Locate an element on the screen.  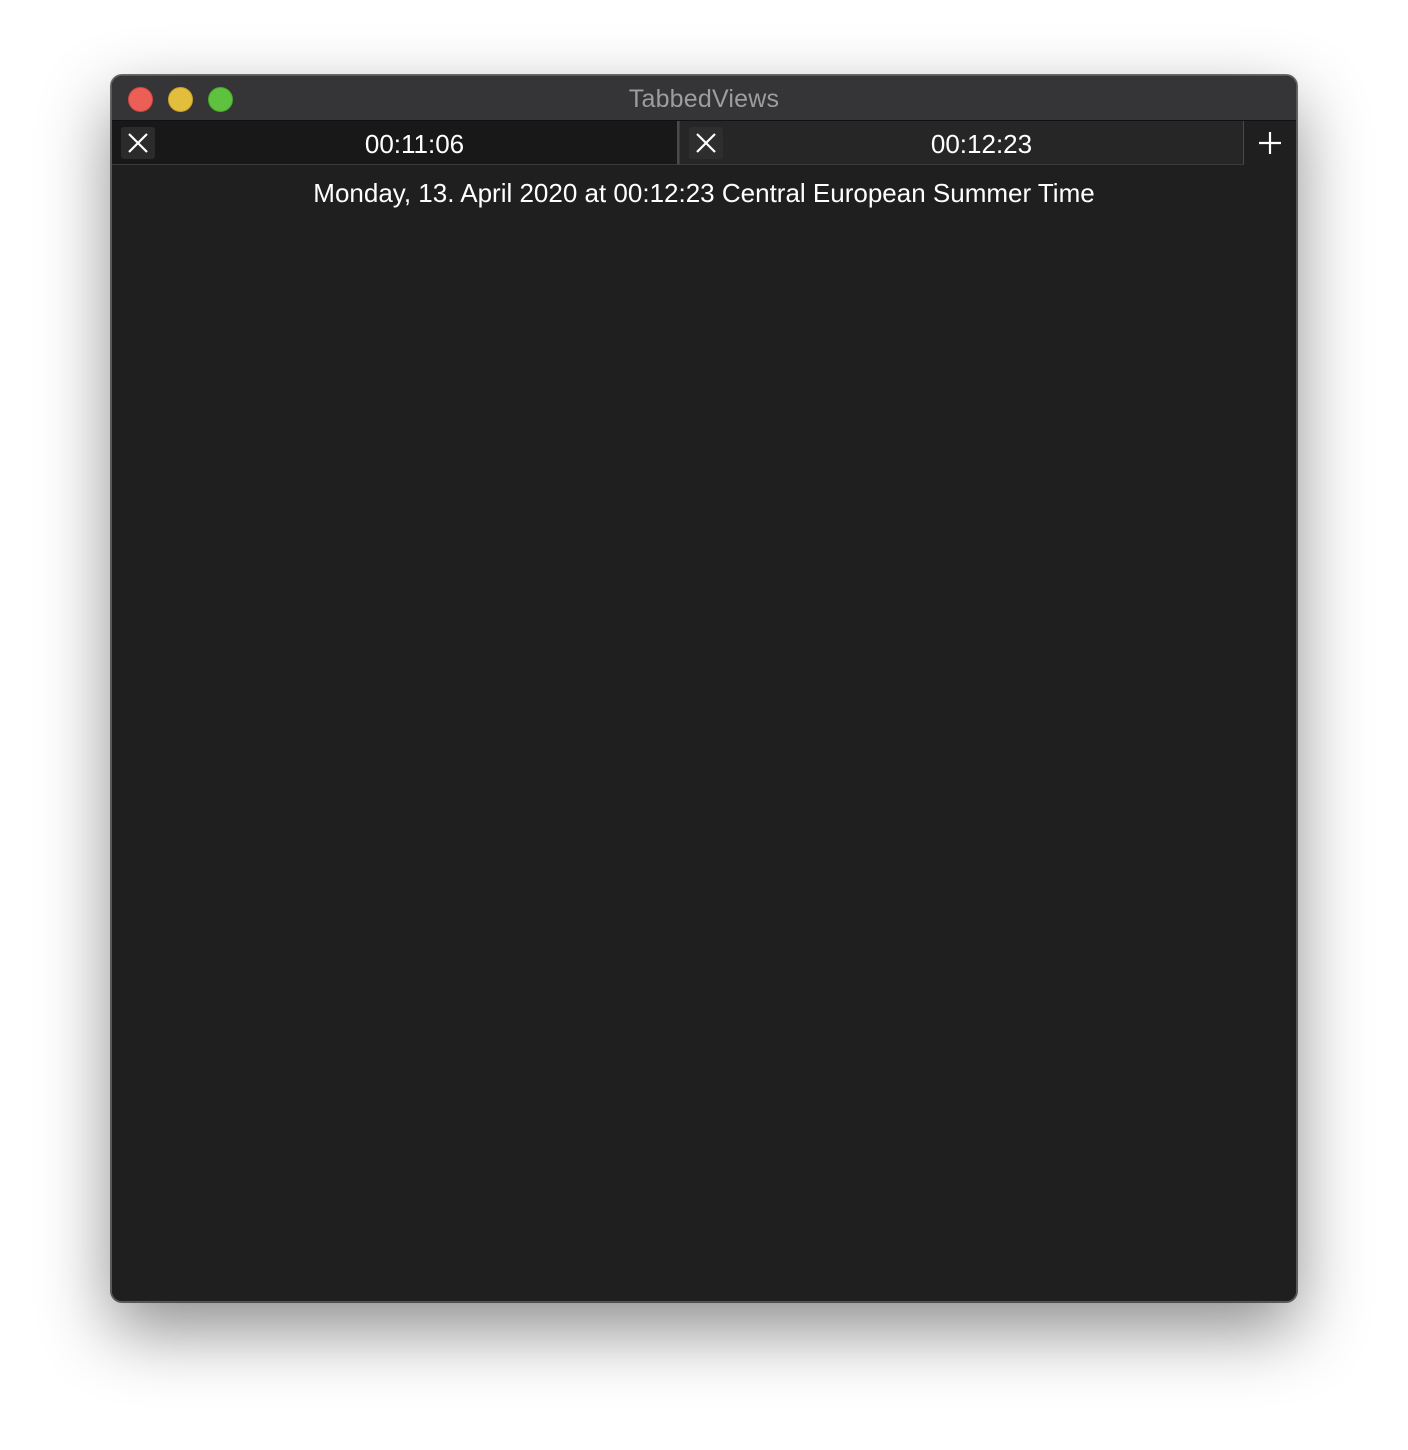
tab-1: 00:11:06 is located at coordinates (395, 143).